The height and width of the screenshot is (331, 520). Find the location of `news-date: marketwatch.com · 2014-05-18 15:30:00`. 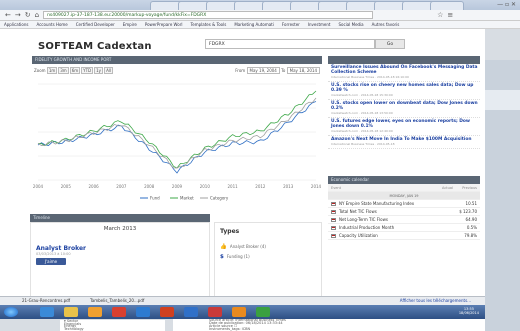

news-date: marketwatch.com · 2014-05-18 15:30:00 is located at coordinates (362, 95).